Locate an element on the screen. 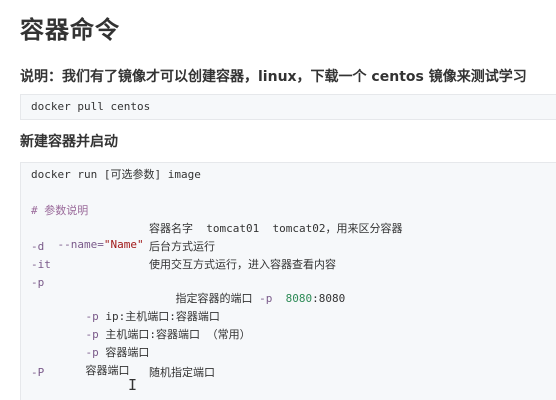 This screenshot has height=400, width=556. param-desc: 随机指定端口 is located at coordinates (182, 372).